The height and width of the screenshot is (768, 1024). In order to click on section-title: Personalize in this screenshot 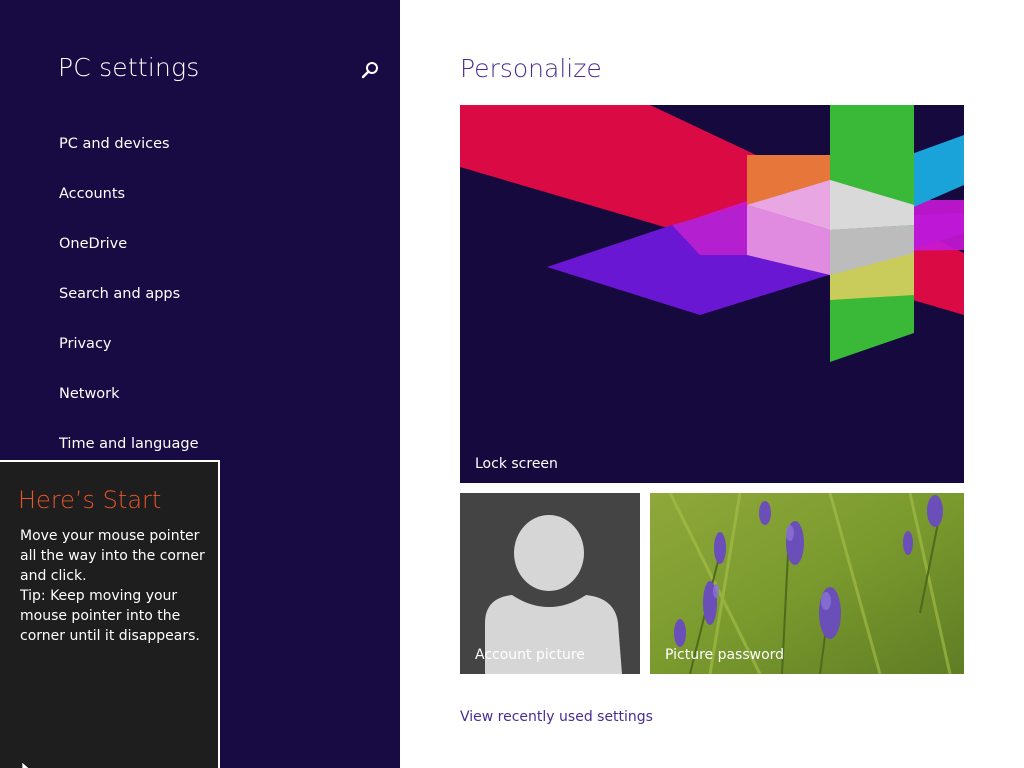, I will do `click(531, 68)`.